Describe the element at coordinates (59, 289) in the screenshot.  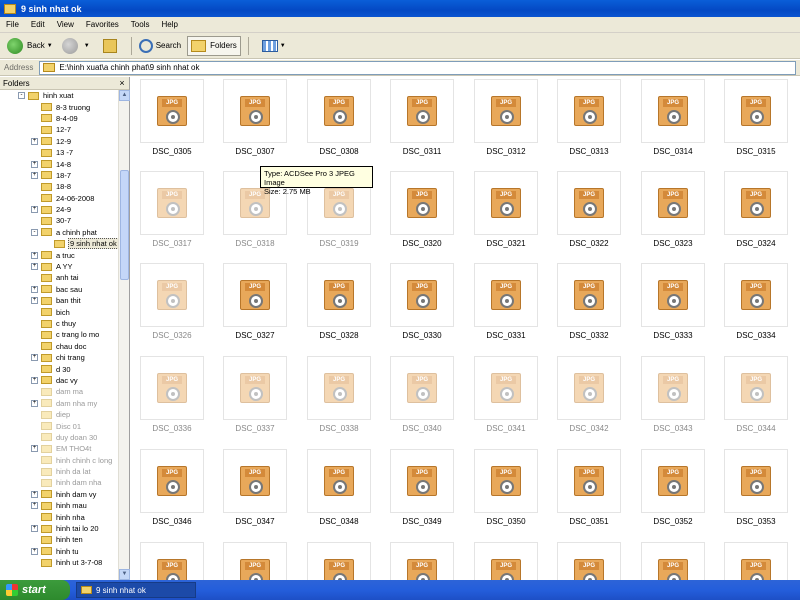
I see `tree-item: + bac sau` at that location.